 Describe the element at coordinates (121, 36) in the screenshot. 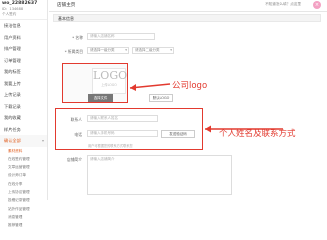

I see `name-input: 请输入店铺名称` at that location.